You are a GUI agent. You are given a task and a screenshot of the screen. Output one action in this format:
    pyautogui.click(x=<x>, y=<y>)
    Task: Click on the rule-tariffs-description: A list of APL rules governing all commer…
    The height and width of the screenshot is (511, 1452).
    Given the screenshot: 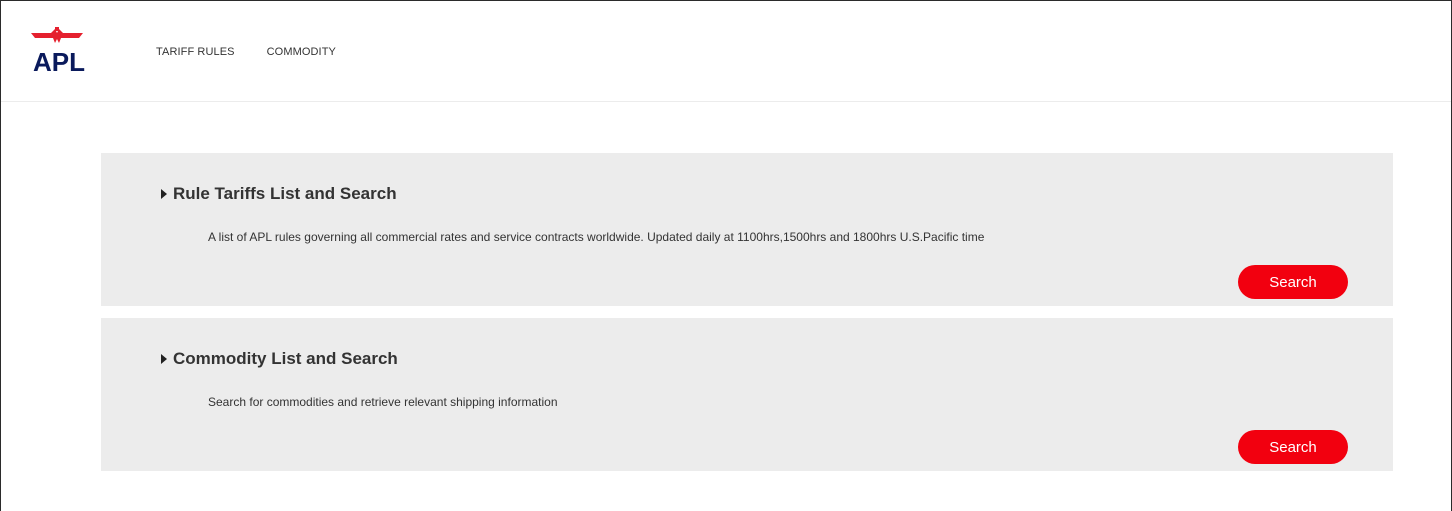 What is the action you would take?
    pyautogui.click(x=596, y=237)
    